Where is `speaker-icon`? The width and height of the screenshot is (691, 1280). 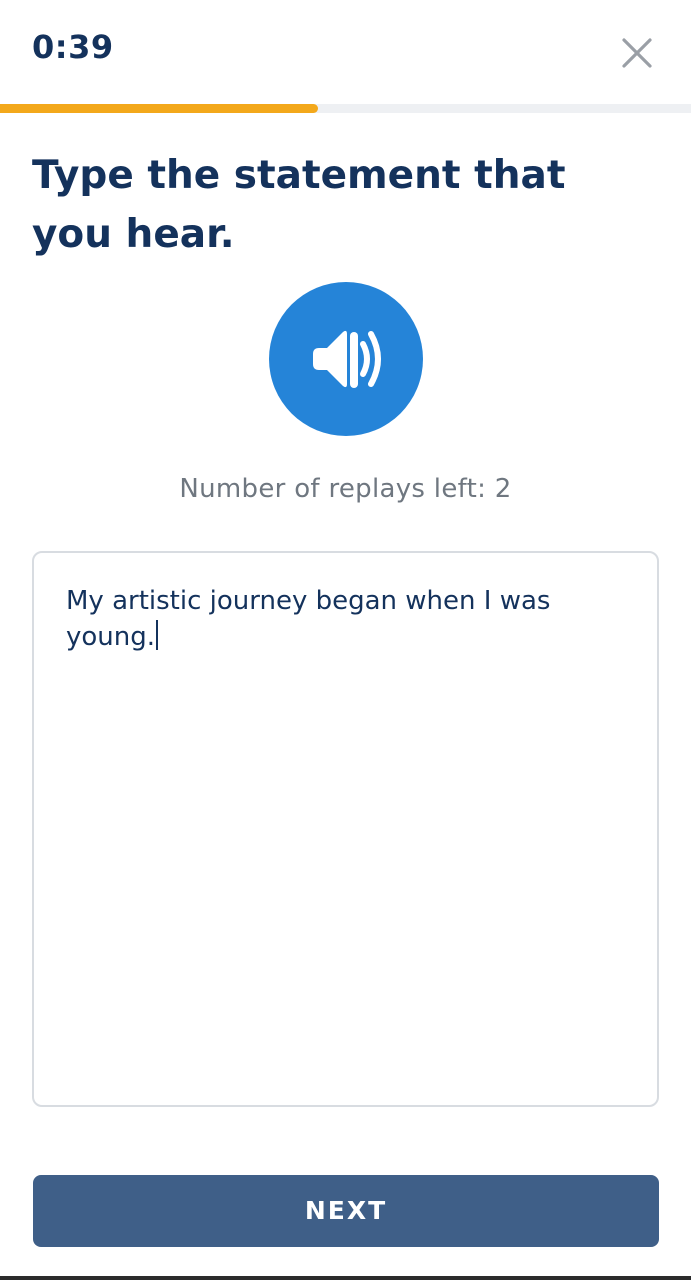
speaker-icon is located at coordinates (347, 359).